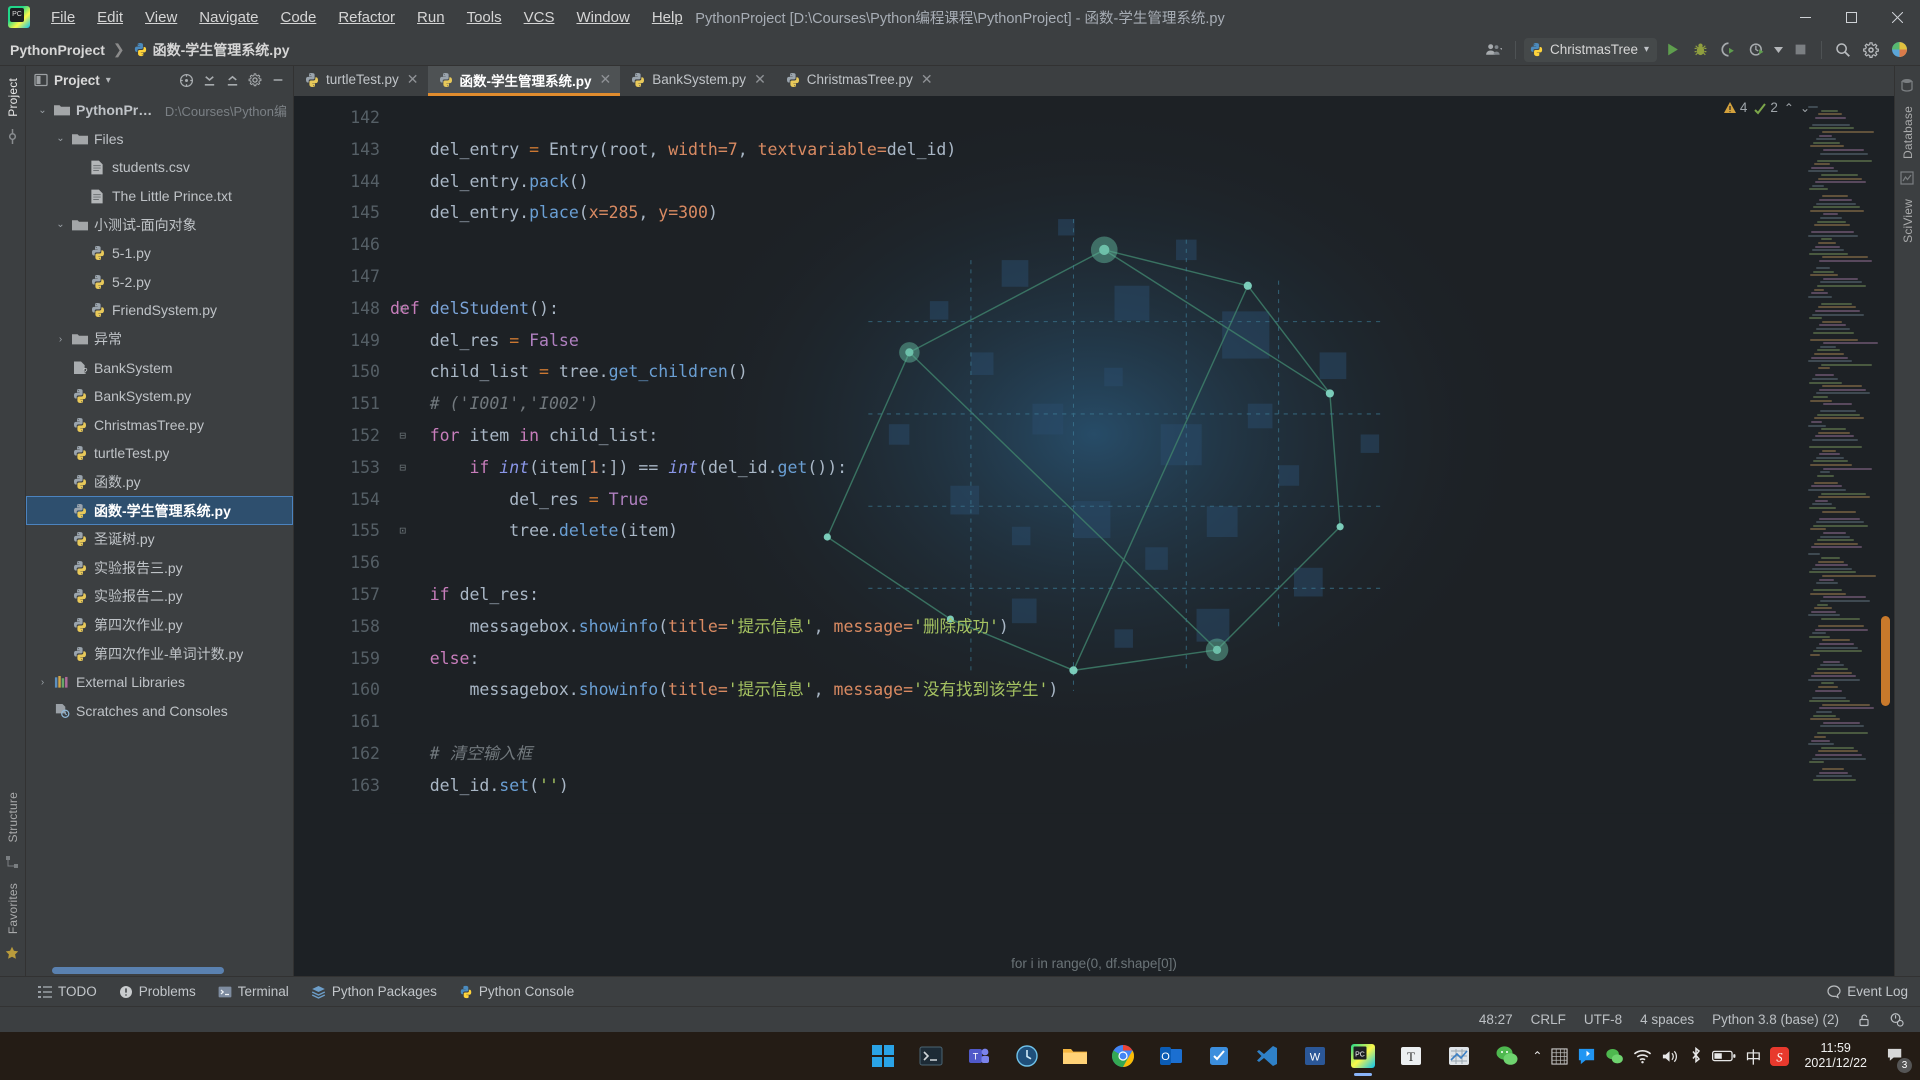 The height and width of the screenshot is (1080, 1920). What do you see at coordinates (67, 991) in the screenshot?
I see `tool-window-todo: TODO` at bounding box center [67, 991].